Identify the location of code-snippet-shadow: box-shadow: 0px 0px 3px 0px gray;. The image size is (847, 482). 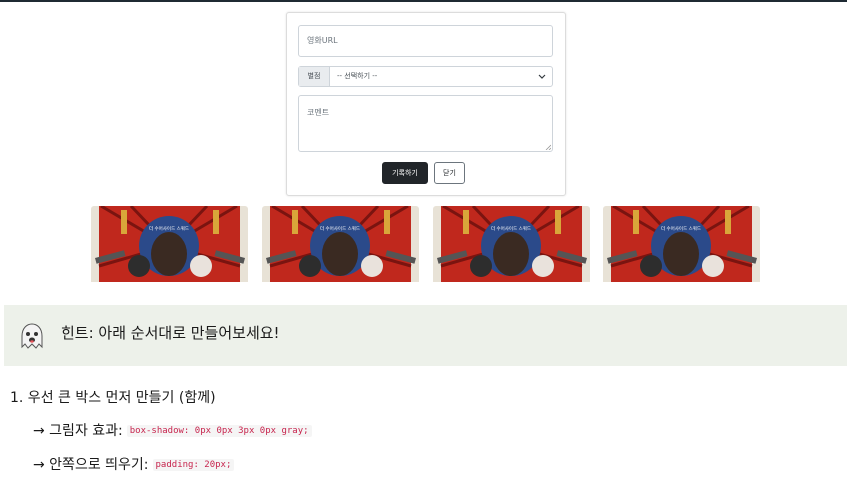
(219, 431).